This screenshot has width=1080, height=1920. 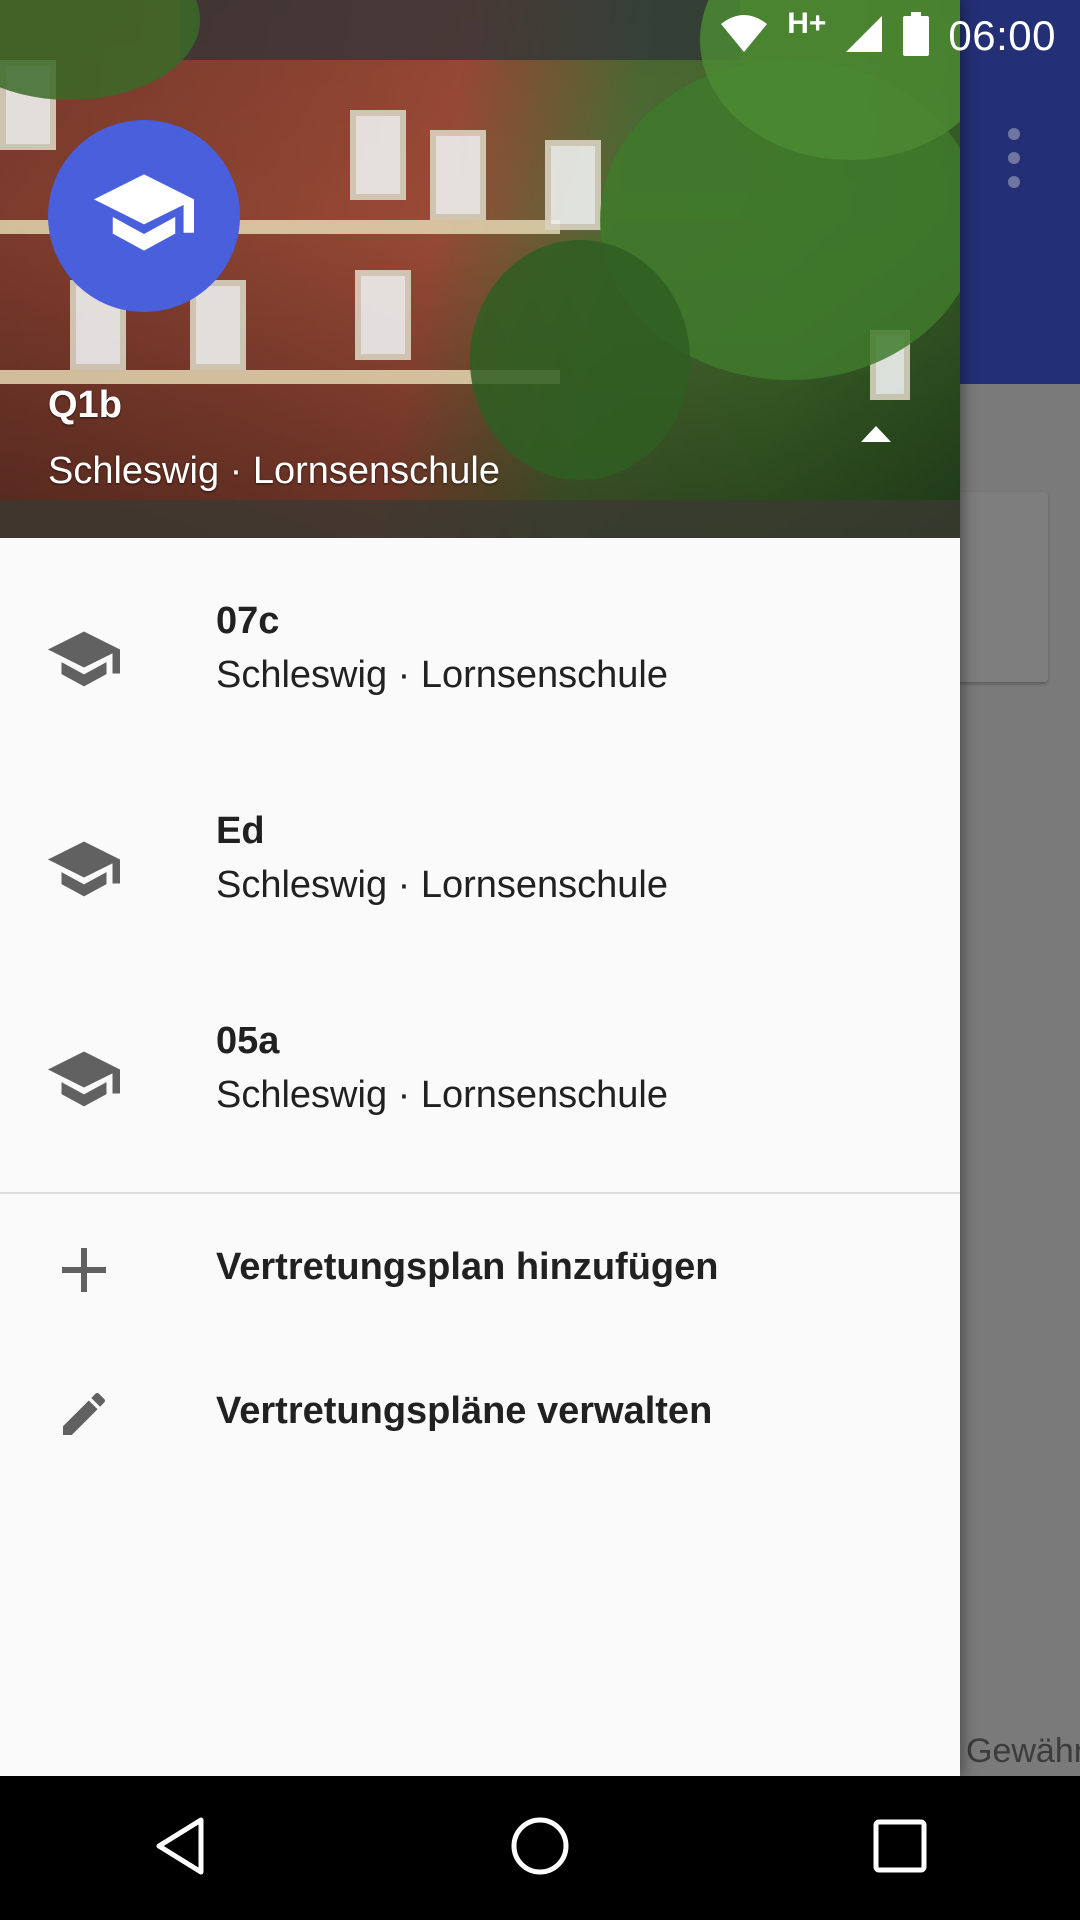 What do you see at coordinates (240, 831) in the screenshot?
I see `plan-title: Ed` at bounding box center [240, 831].